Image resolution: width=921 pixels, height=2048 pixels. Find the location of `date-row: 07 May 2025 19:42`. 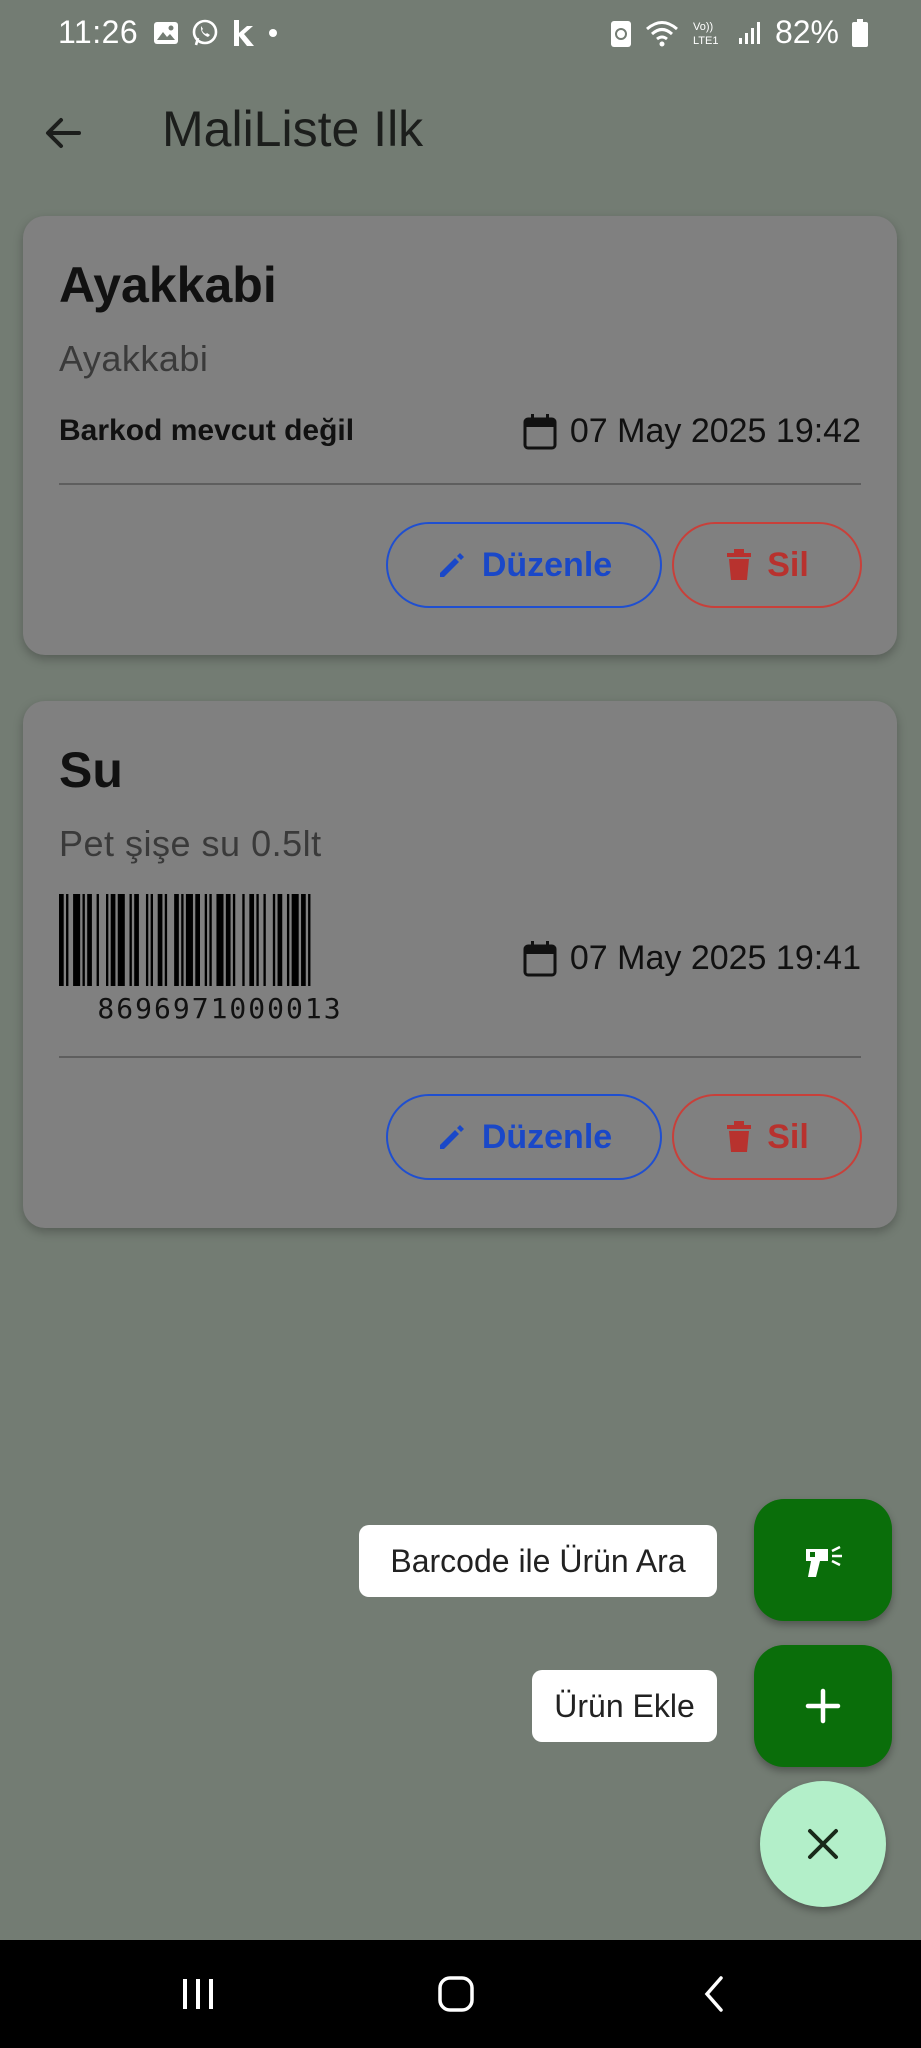

date-row: 07 May 2025 19:42 is located at coordinates (691, 431).